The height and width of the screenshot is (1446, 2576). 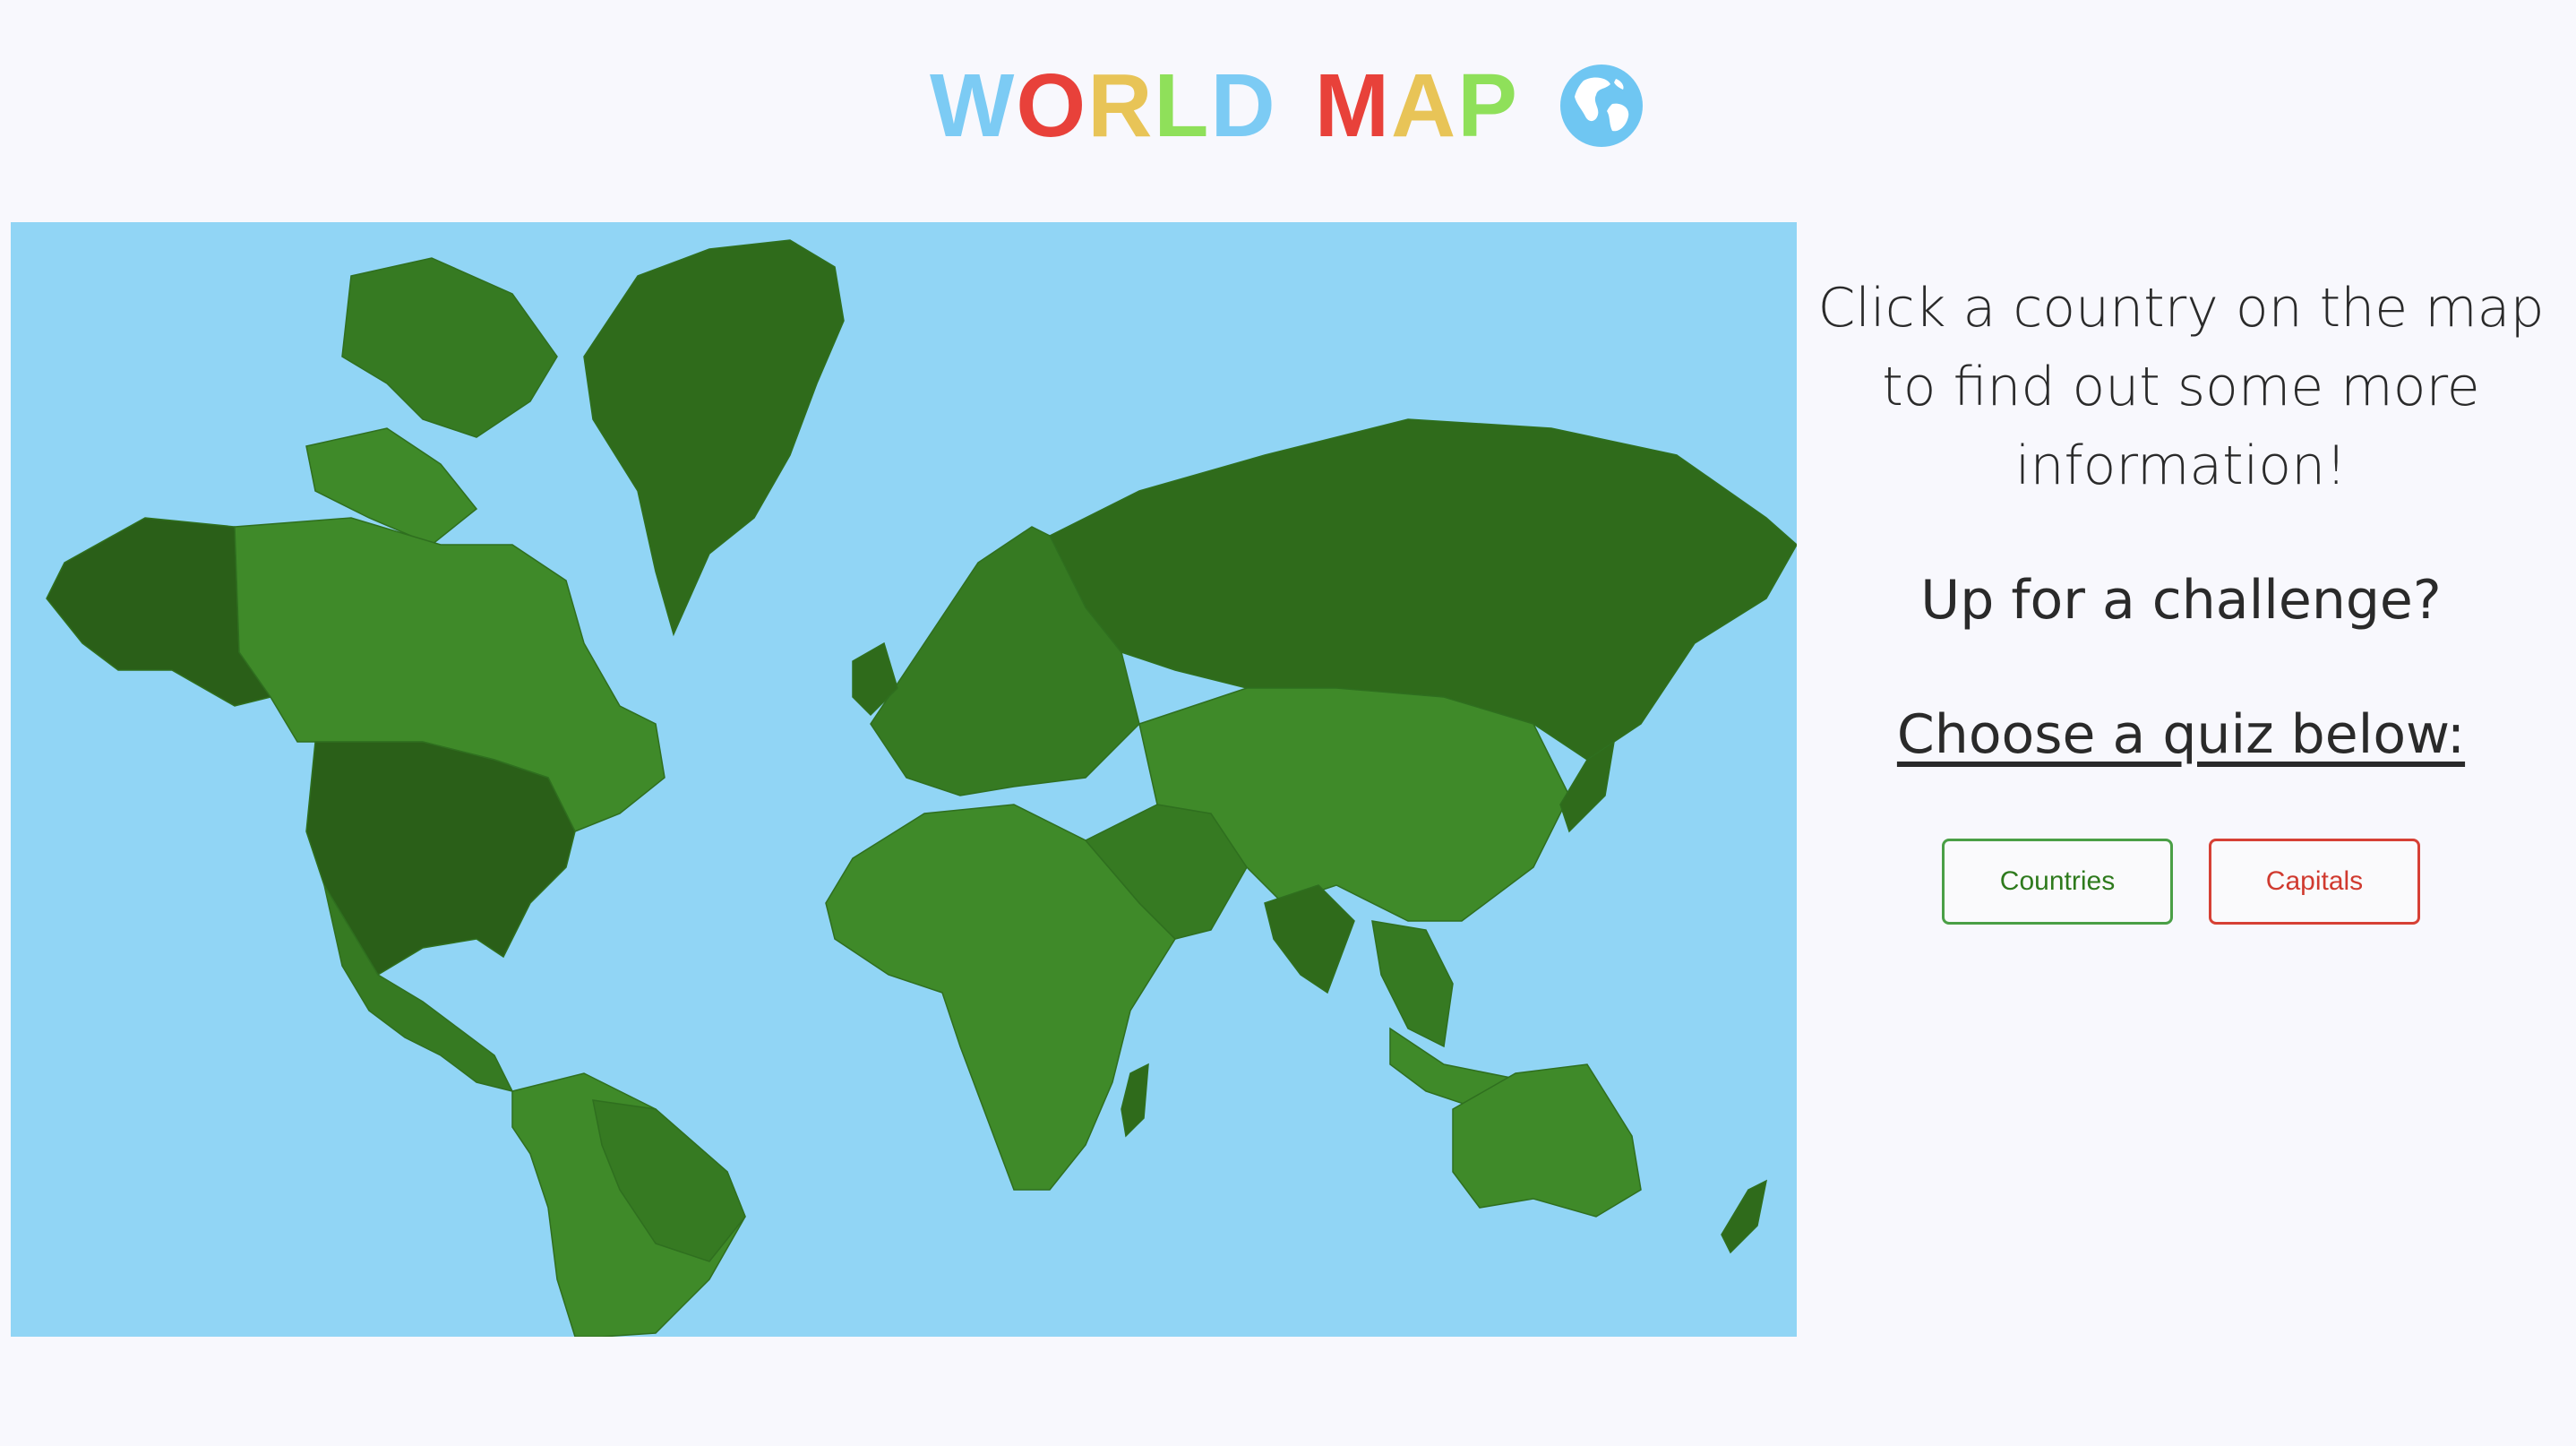 What do you see at coordinates (2181, 600) in the screenshot?
I see `challenge-text: Up for a challenge?` at bounding box center [2181, 600].